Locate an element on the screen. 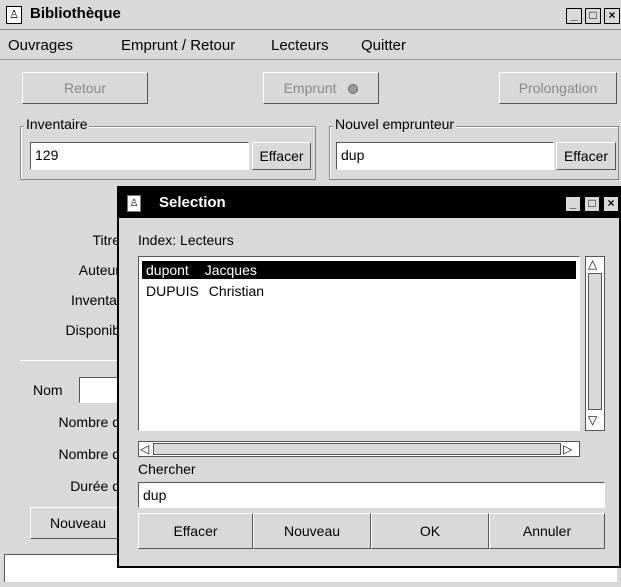  scroll-up-icon: △ is located at coordinates (592, 264).